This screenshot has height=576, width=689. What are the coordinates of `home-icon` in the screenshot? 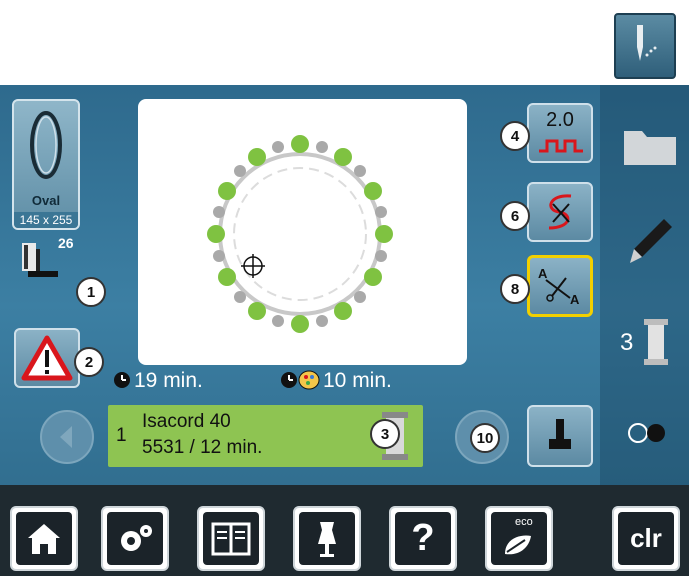 It's located at (44, 538).